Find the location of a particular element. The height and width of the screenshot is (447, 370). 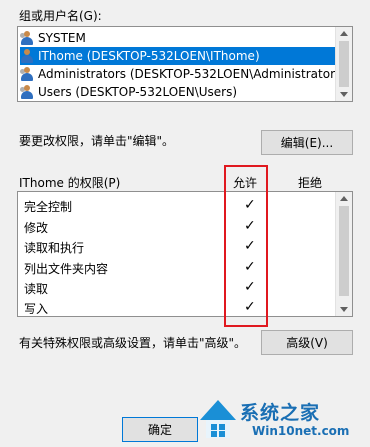

group-label: 组或用户名(G): is located at coordinates (60, 16).